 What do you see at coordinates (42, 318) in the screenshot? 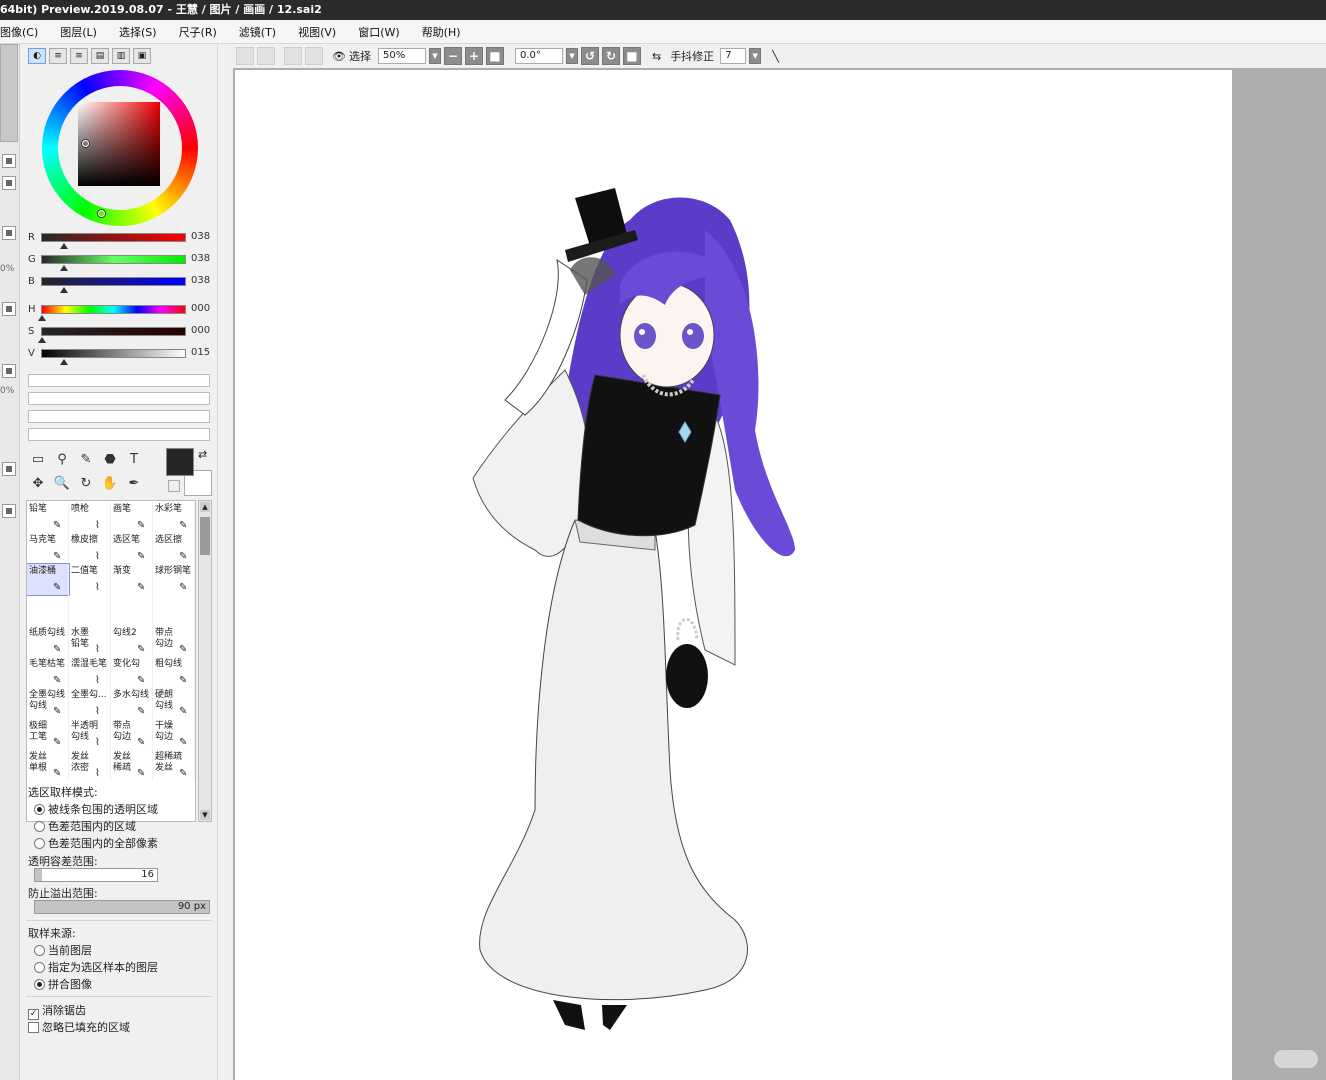
I see `slider-hue-handle` at bounding box center [42, 318].